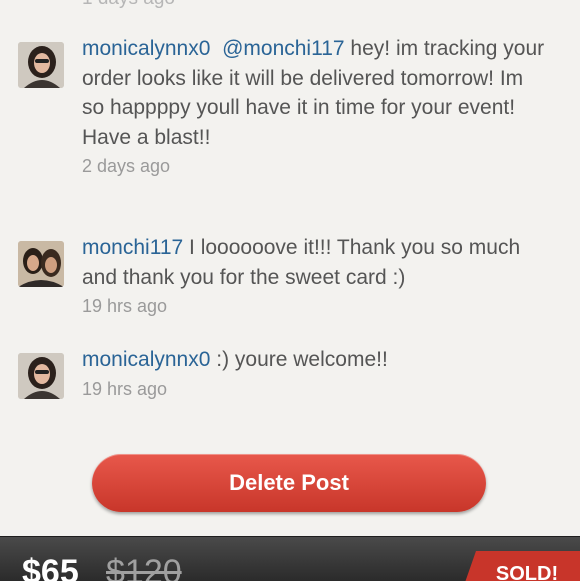 The height and width of the screenshot is (581, 580). I want to click on original-price: $120, so click(144, 567).